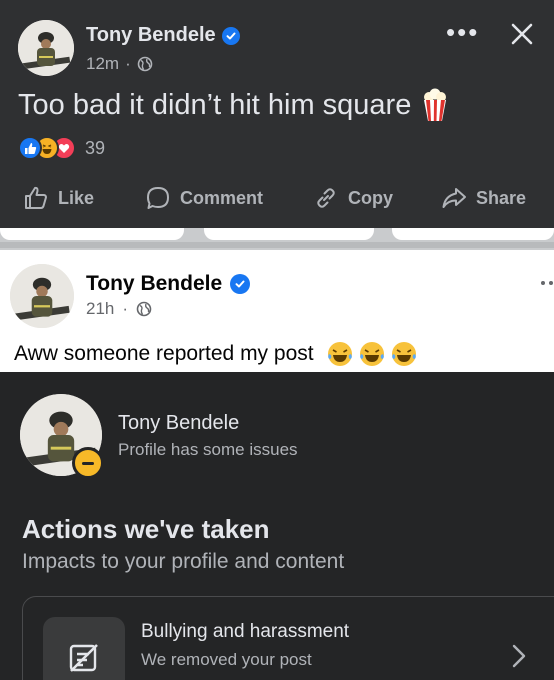 This screenshot has width=554, height=680. Describe the element at coordinates (84, 648) in the screenshot. I see `removed-post-icon` at that location.